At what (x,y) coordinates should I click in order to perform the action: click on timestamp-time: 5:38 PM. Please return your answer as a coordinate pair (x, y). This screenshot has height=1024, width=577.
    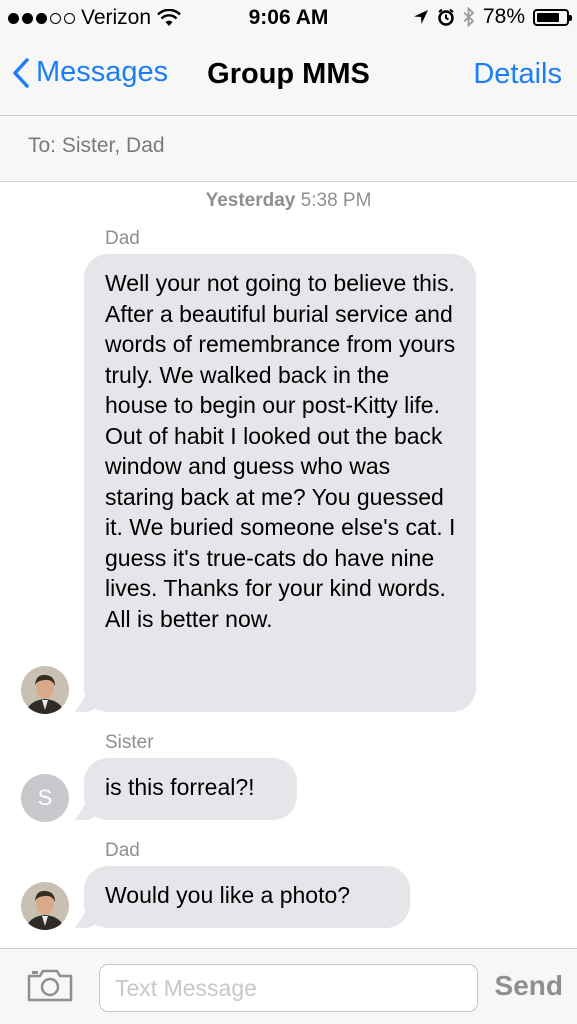
    Looking at the image, I should click on (336, 200).